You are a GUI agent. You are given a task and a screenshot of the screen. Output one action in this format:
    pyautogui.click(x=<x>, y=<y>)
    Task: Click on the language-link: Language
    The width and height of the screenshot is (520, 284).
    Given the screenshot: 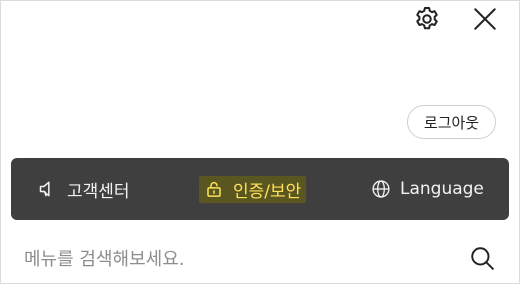 What is the action you would take?
    pyautogui.click(x=427, y=189)
    